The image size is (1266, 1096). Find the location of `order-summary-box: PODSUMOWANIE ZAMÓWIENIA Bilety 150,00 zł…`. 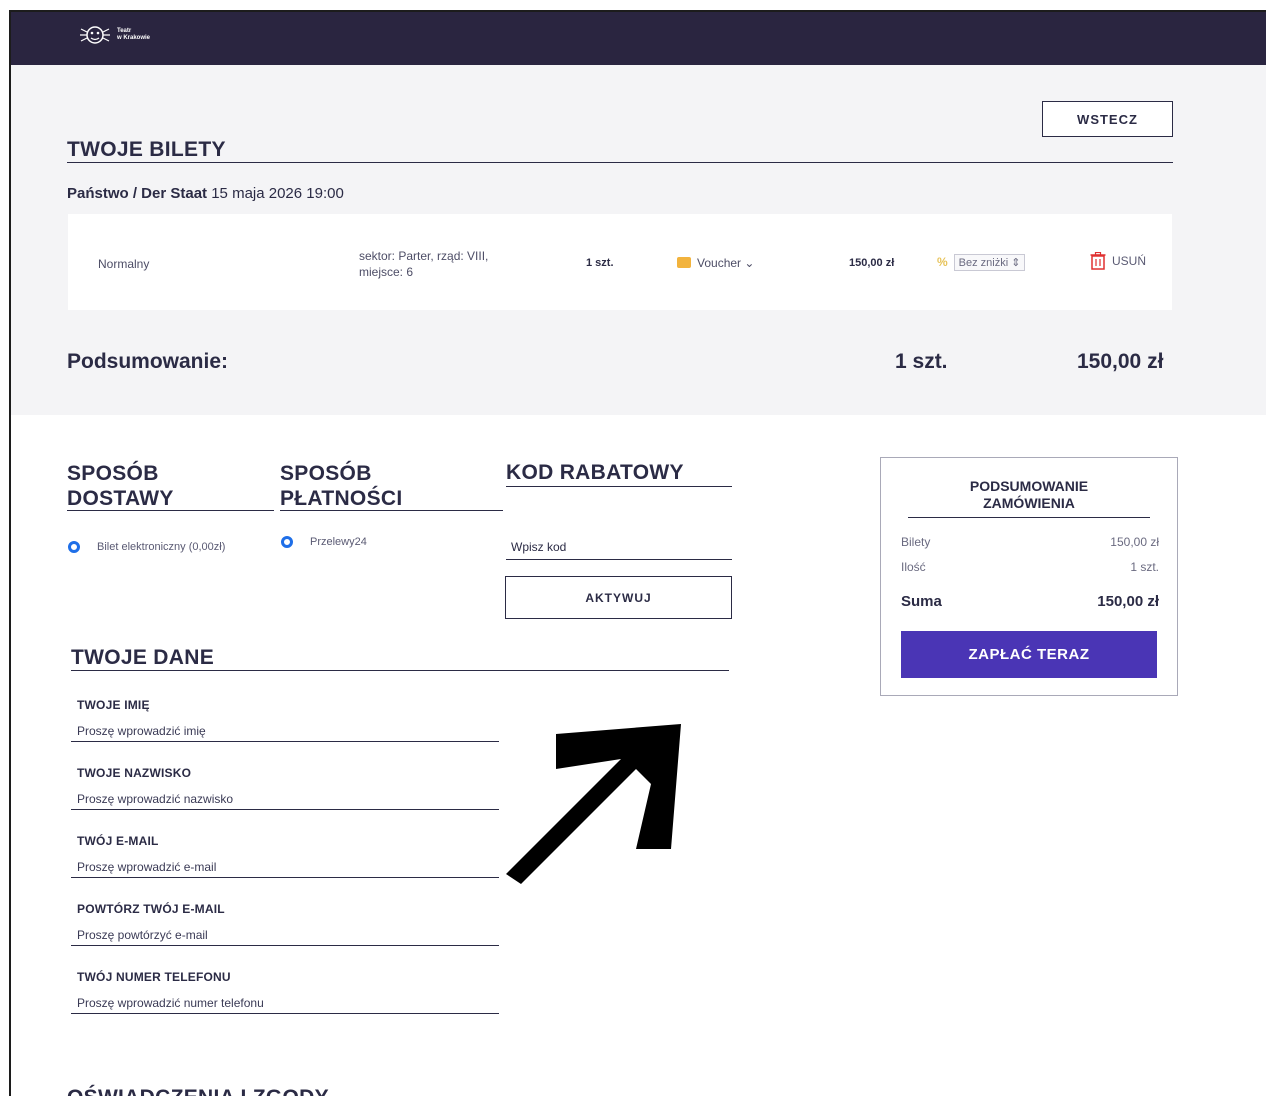

order-summary-box: PODSUMOWANIE ZAMÓWIENIA Bilety 150,00 zł… is located at coordinates (1029, 576).